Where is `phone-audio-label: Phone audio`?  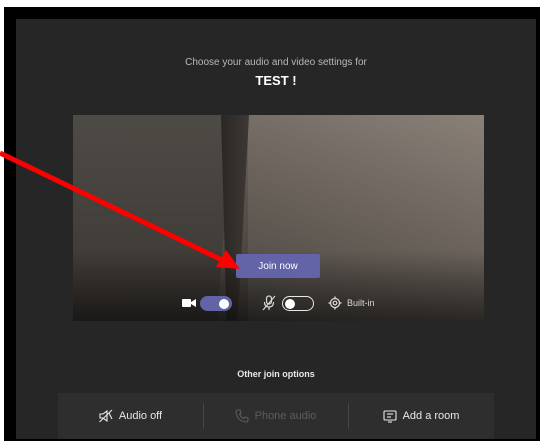 phone-audio-label: Phone audio is located at coordinates (285, 416).